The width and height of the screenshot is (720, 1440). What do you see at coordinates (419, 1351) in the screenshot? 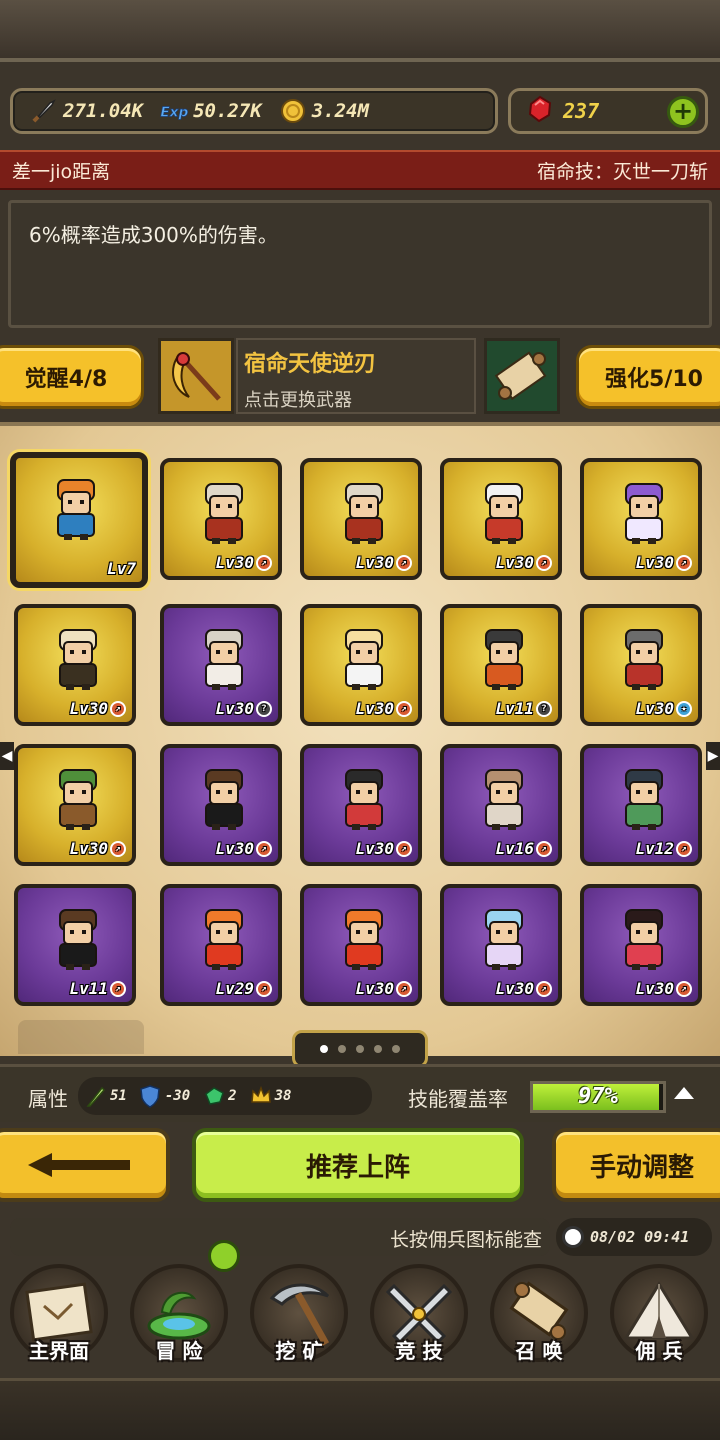
I see `nav-label: 竞 技` at bounding box center [419, 1351].